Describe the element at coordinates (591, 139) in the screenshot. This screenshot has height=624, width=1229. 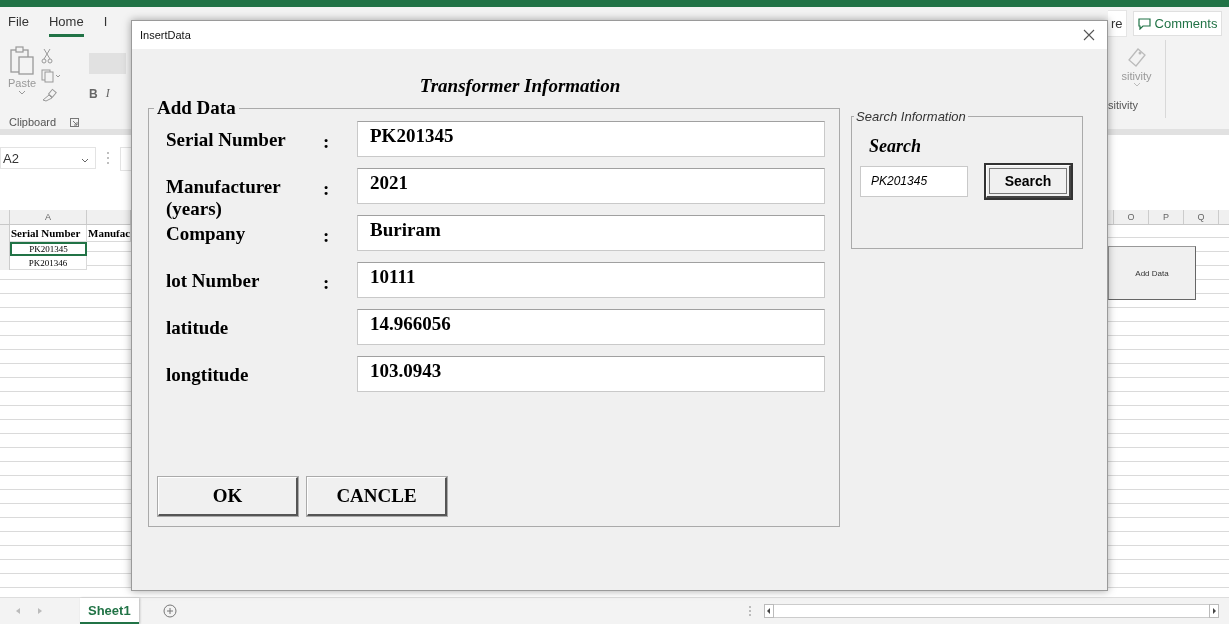
I see `input-field: PK201345` at that location.